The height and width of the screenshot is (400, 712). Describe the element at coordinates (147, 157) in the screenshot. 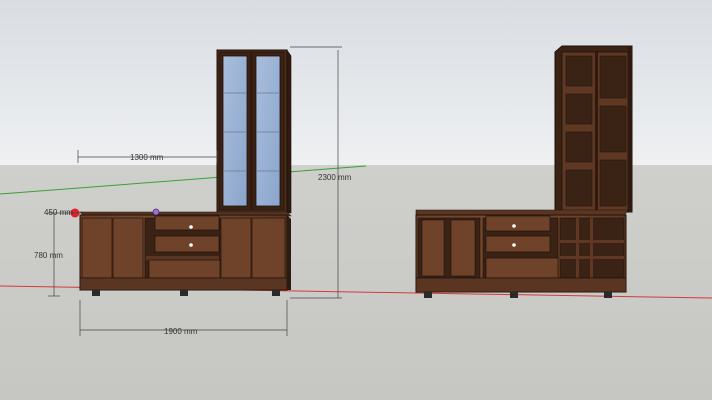

I see `dim-width-upper: 1300 mm` at that location.